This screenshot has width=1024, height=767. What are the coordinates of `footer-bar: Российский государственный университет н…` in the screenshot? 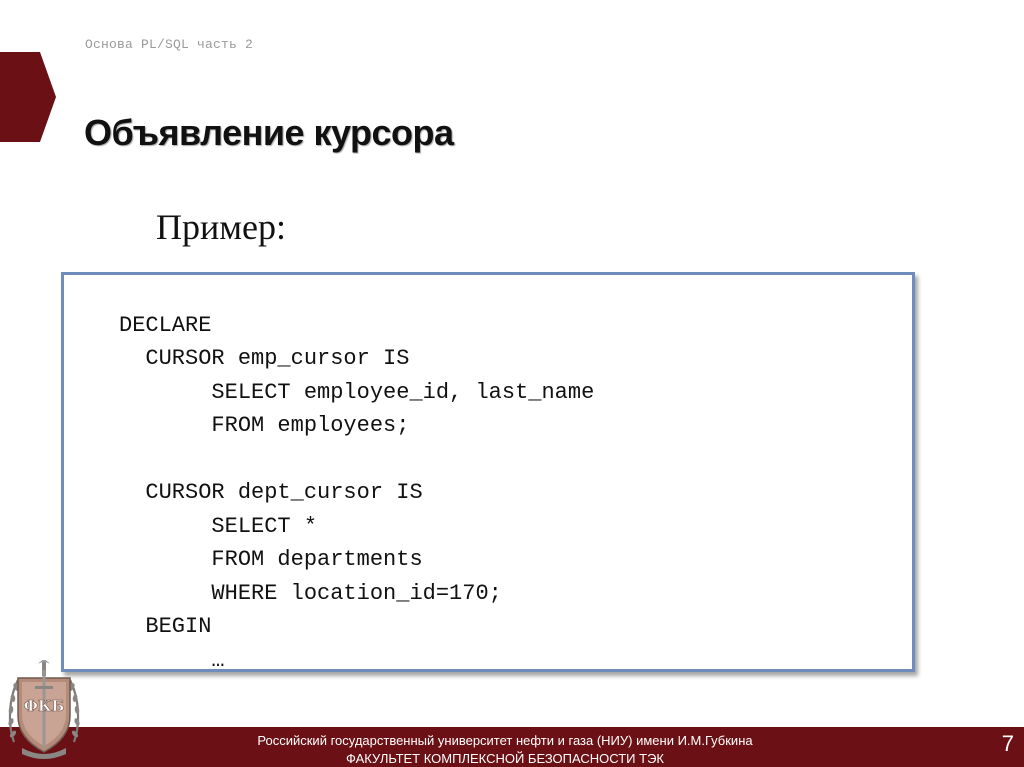 It's located at (512, 747).